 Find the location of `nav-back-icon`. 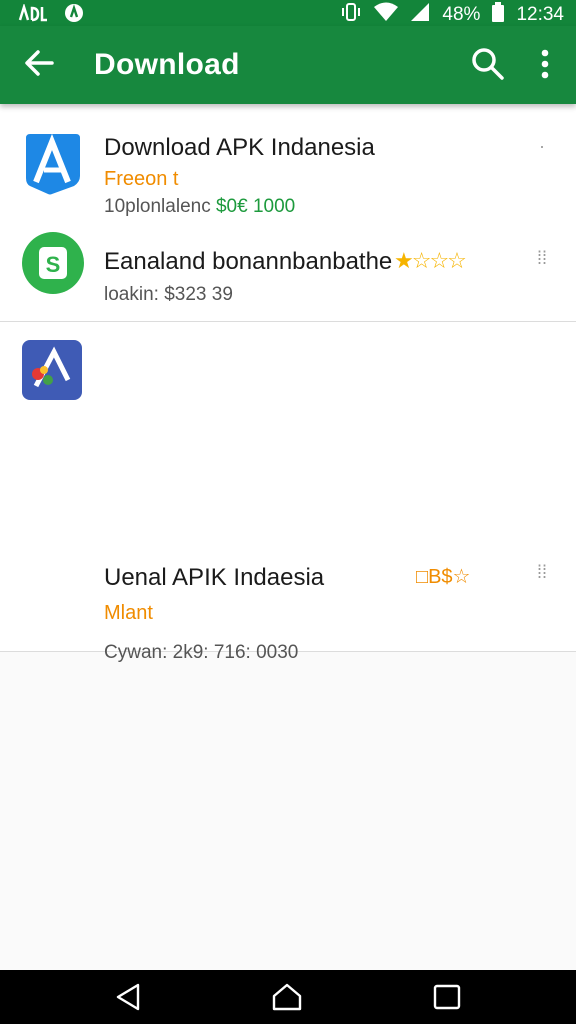

nav-back-icon is located at coordinates (128, 997).